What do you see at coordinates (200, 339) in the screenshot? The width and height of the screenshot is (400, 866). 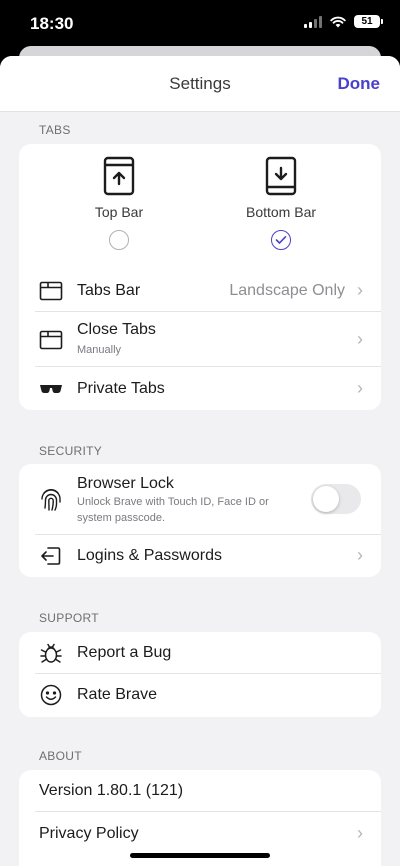 I see `close-tabs-row: Close Tabs Manually ›` at bounding box center [200, 339].